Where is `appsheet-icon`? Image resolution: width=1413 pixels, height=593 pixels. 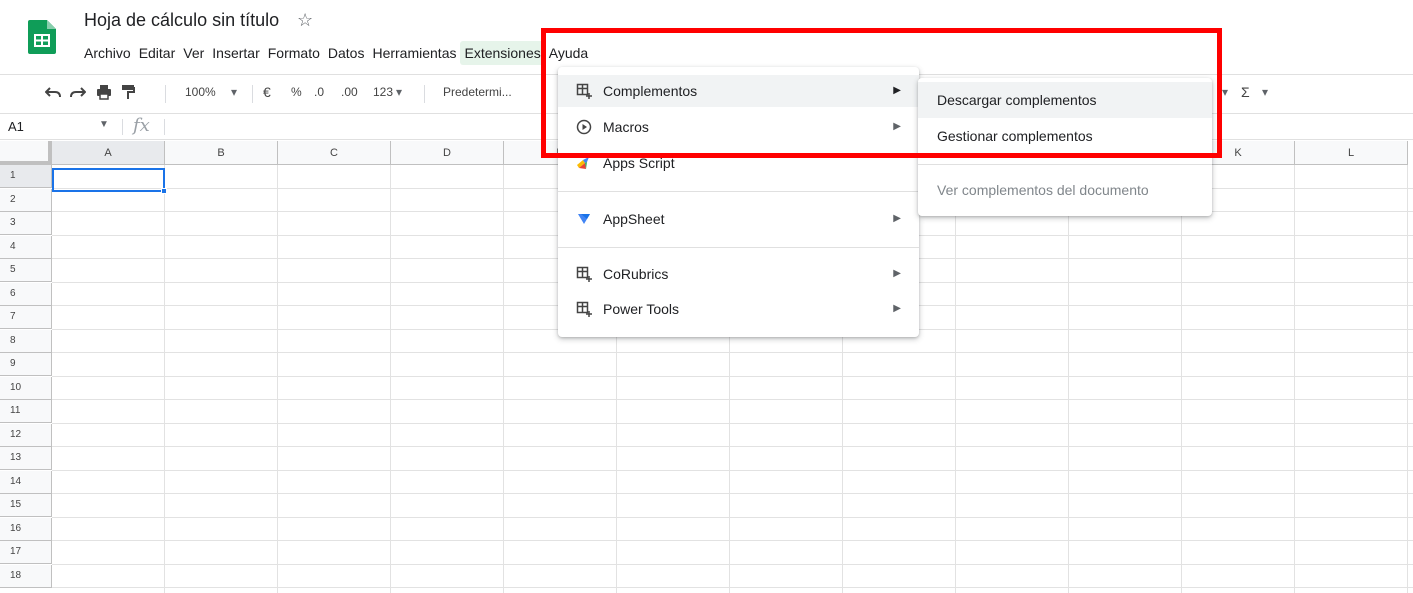
appsheet-icon is located at coordinates (584, 219).